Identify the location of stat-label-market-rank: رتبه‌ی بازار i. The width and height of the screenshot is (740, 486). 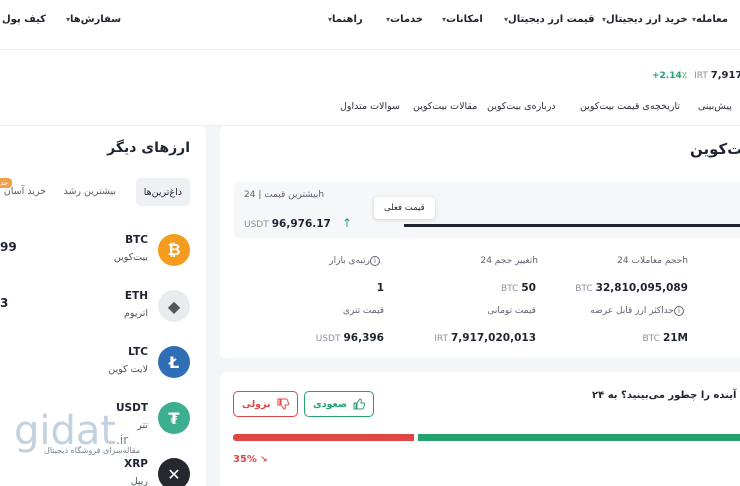
(356, 261).